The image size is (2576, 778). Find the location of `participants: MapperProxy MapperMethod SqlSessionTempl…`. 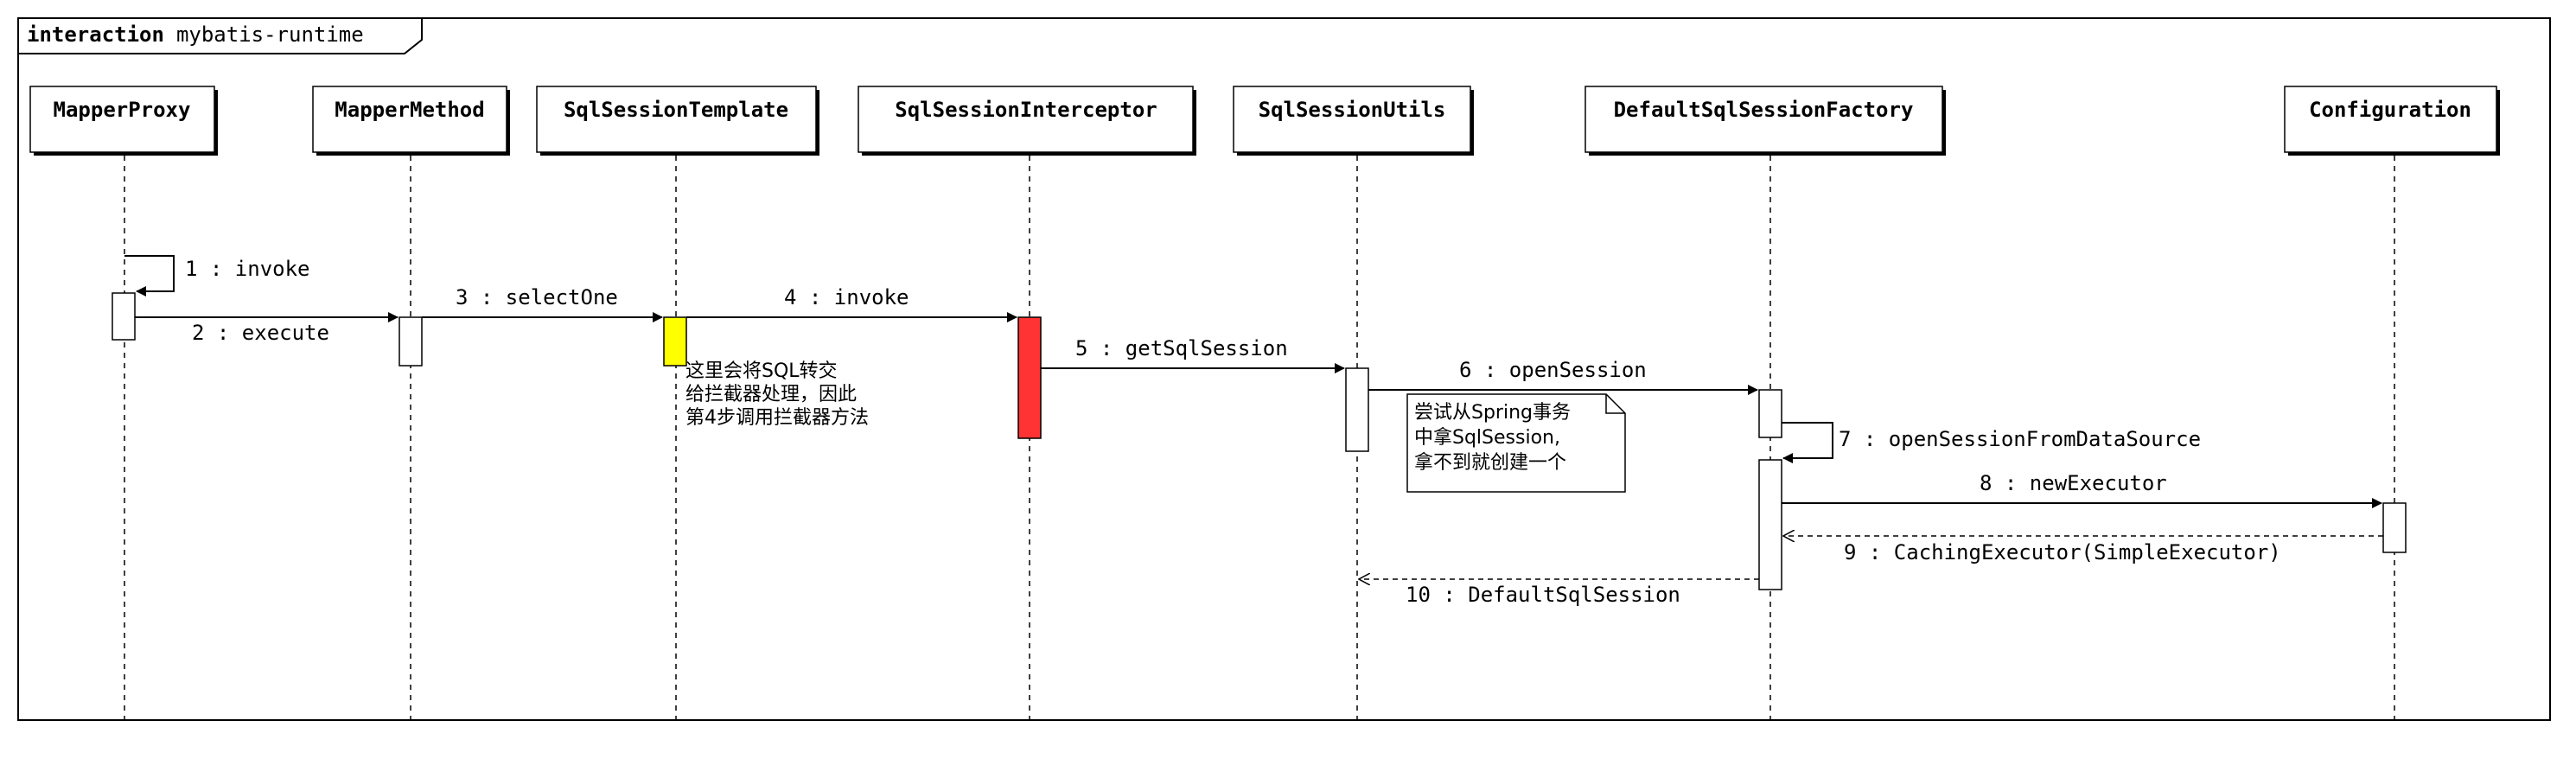

participants: MapperProxy MapperMethod SqlSessionTempl… is located at coordinates (1264, 121).